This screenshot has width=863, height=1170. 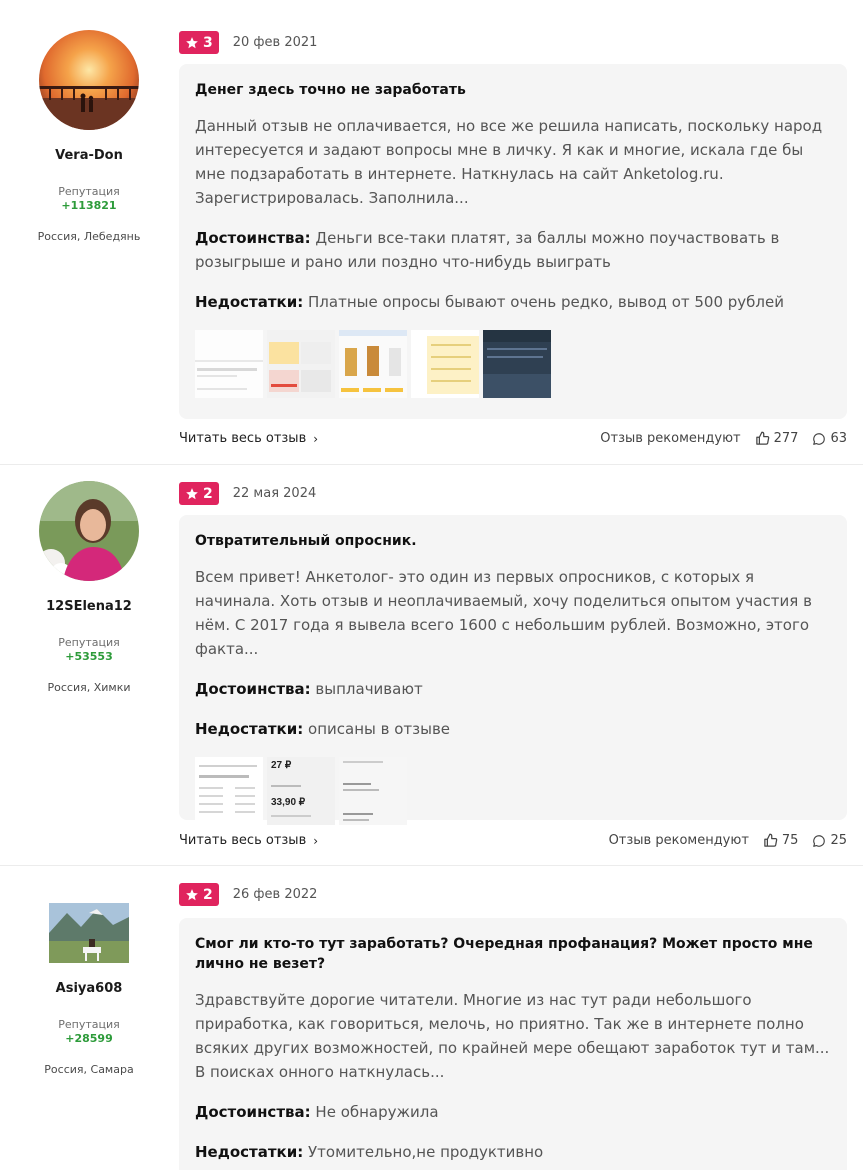 What do you see at coordinates (275, 894) in the screenshot?
I see `review-date: 26 фев 2022` at bounding box center [275, 894].